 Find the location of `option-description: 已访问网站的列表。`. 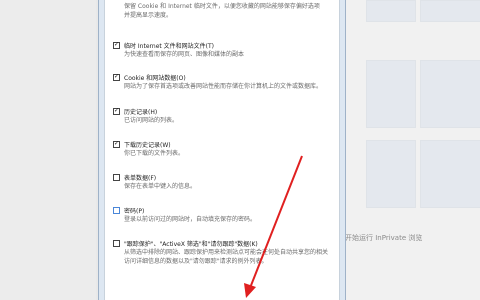

option-description: 已访问网站的列表。 is located at coordinates (151, 120).